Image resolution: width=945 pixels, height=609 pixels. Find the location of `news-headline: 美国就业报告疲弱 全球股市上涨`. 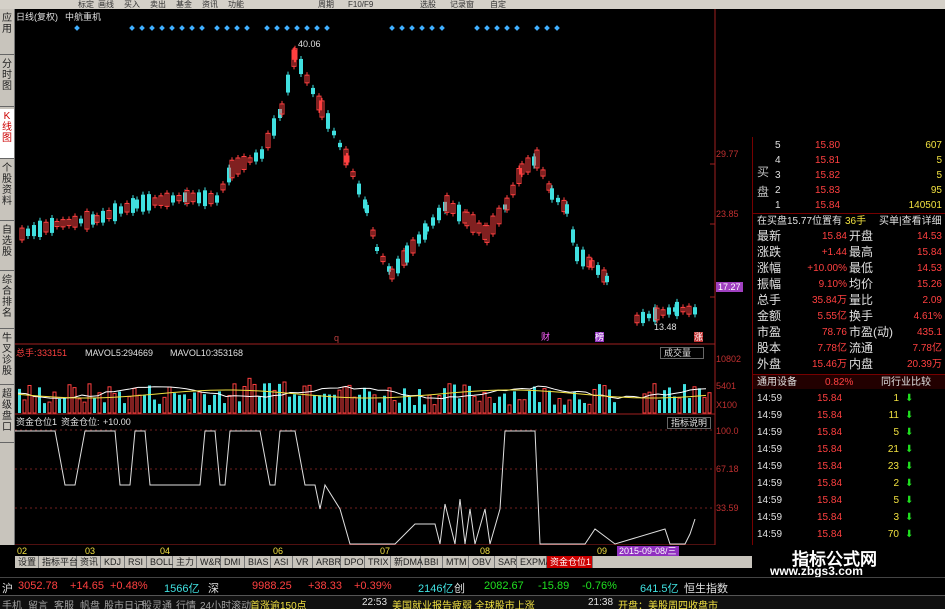

news-headline: 美国就业报告疲弱 全球股市上涨 is located at coordinates (463, 603).